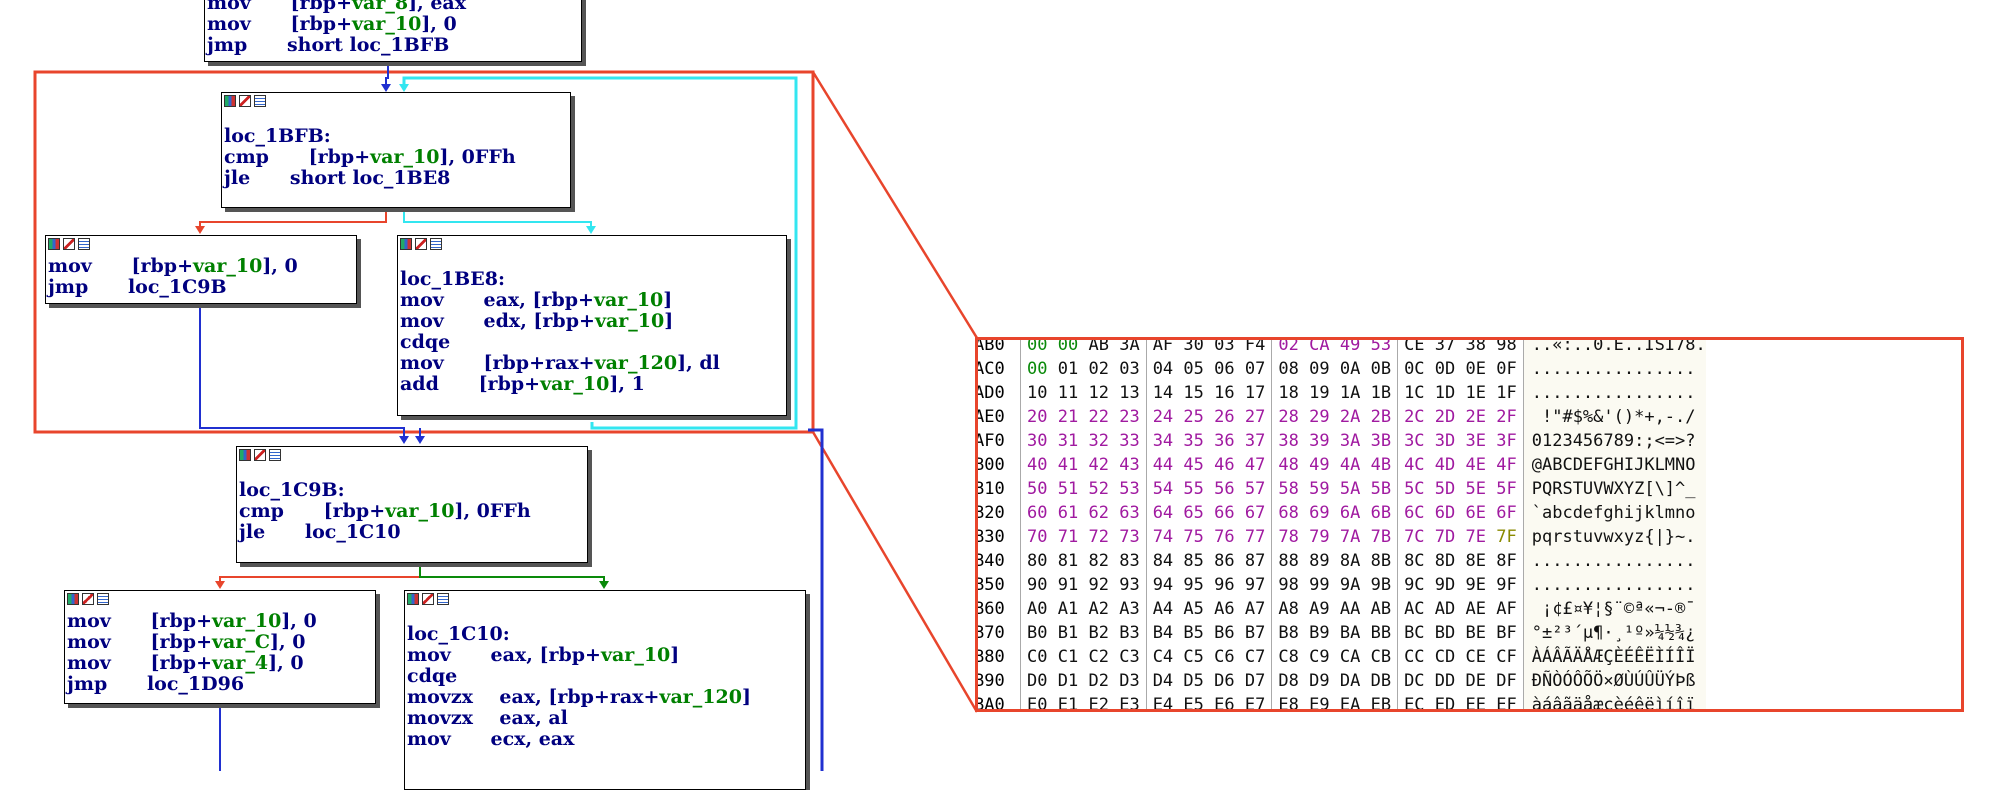 The image size is (1999, 790). Describe the element at coordinates (1163, 369) in the screenshot. I see `hex-byte: 04` at that location.